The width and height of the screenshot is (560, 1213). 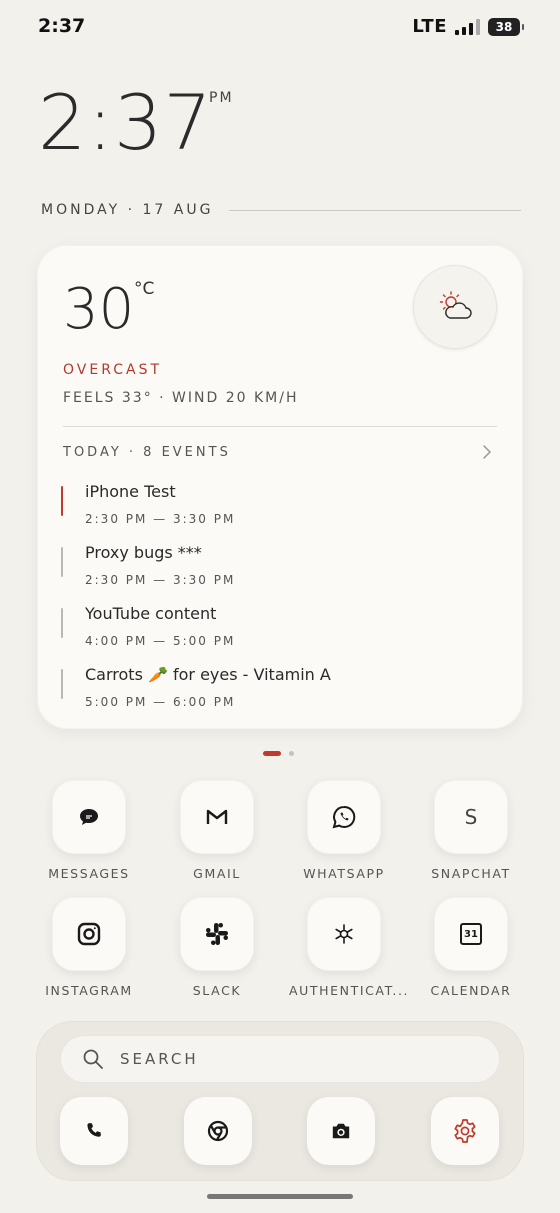 I want to click on app-label: WHATSAPP, so click(x=344, y=873).